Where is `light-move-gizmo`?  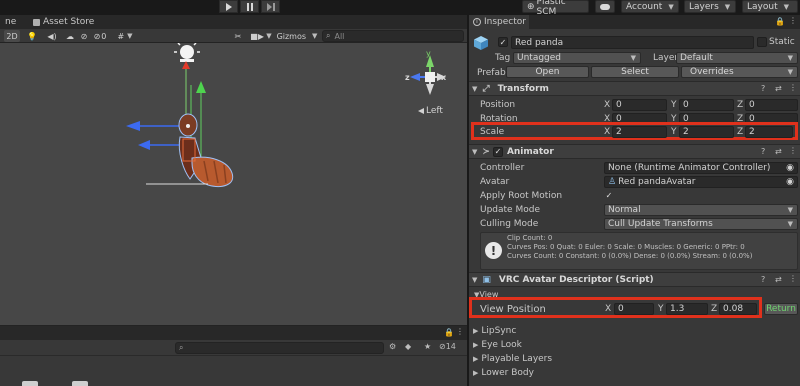 light-move-gizmo is located at coordinates (186, 90).